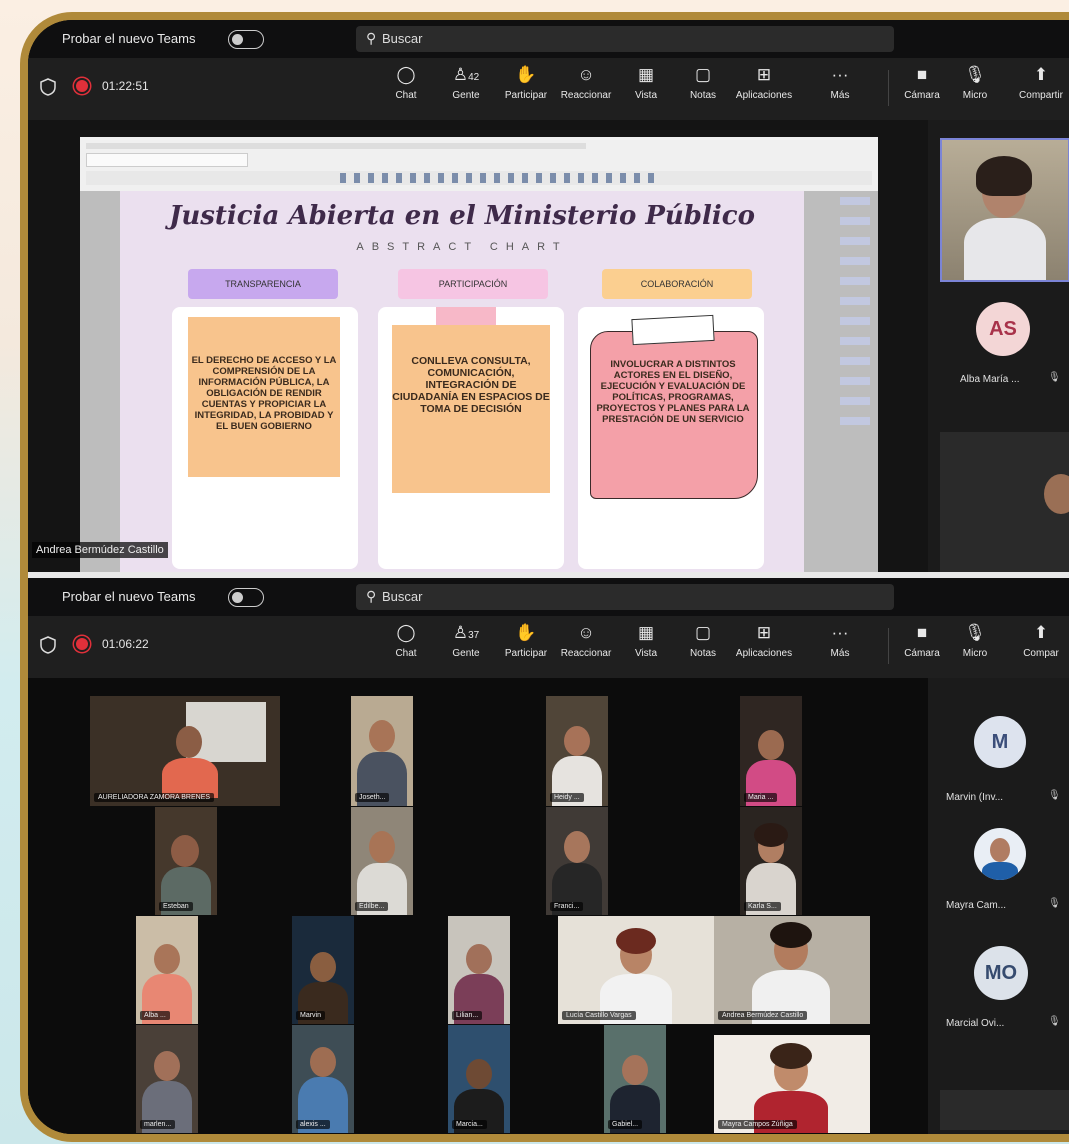  Describe the element at coordinates (1004, 210) in the screenshot. I see `speaker-video-tile` at that location.